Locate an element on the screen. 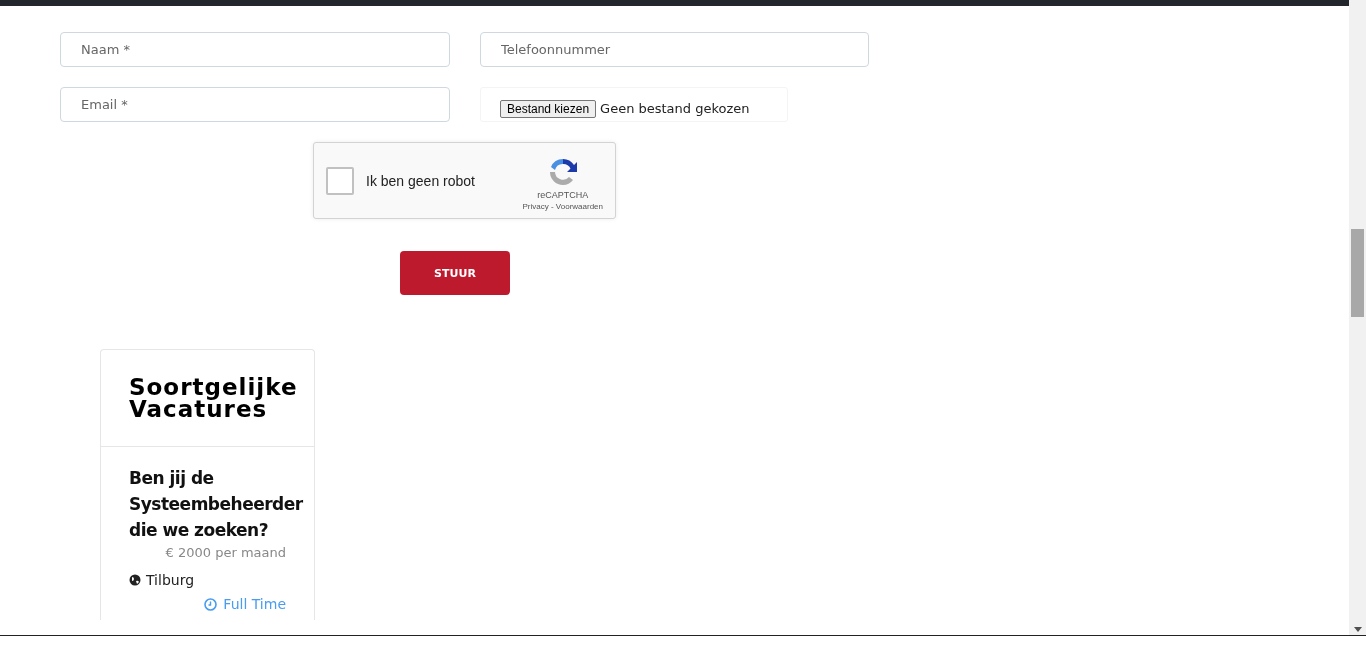 Image resolution: width=1366 pixels, height=665 pixels. captcha-label: Ik ben geen robot is located at coordinates (421, 180).